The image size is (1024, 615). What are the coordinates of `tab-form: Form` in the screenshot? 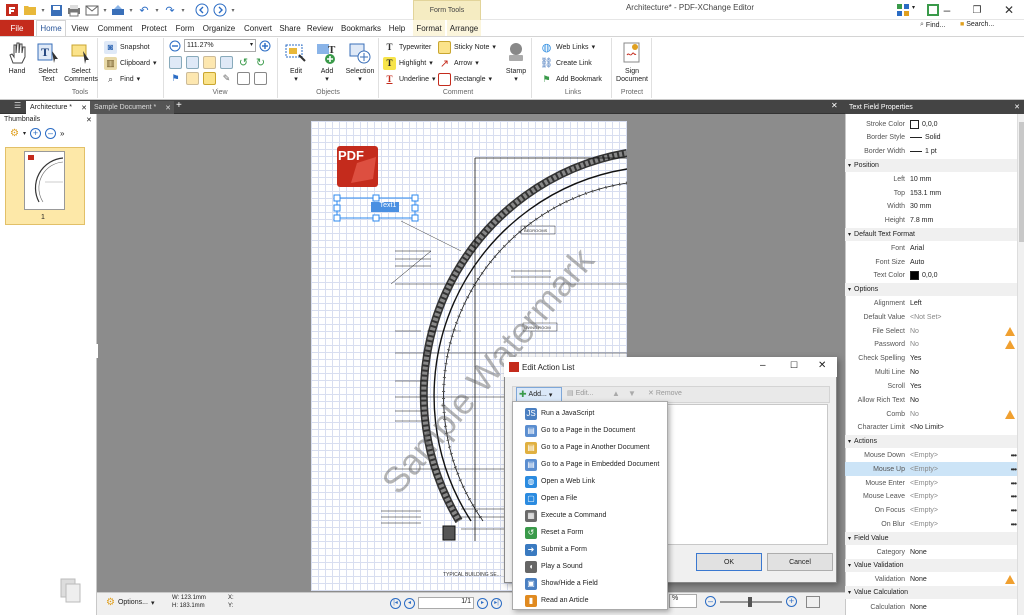 It's located at (185, 28).